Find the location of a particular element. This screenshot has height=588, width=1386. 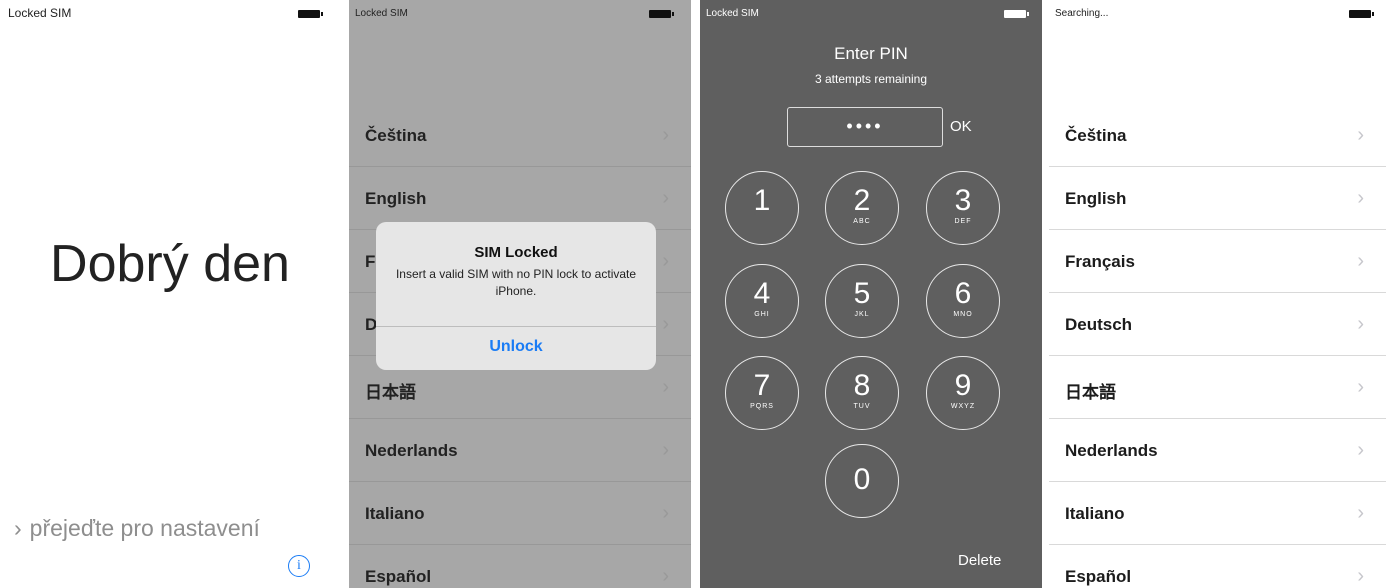

keypad-digit: 5 is located at coordinates (862, 293).